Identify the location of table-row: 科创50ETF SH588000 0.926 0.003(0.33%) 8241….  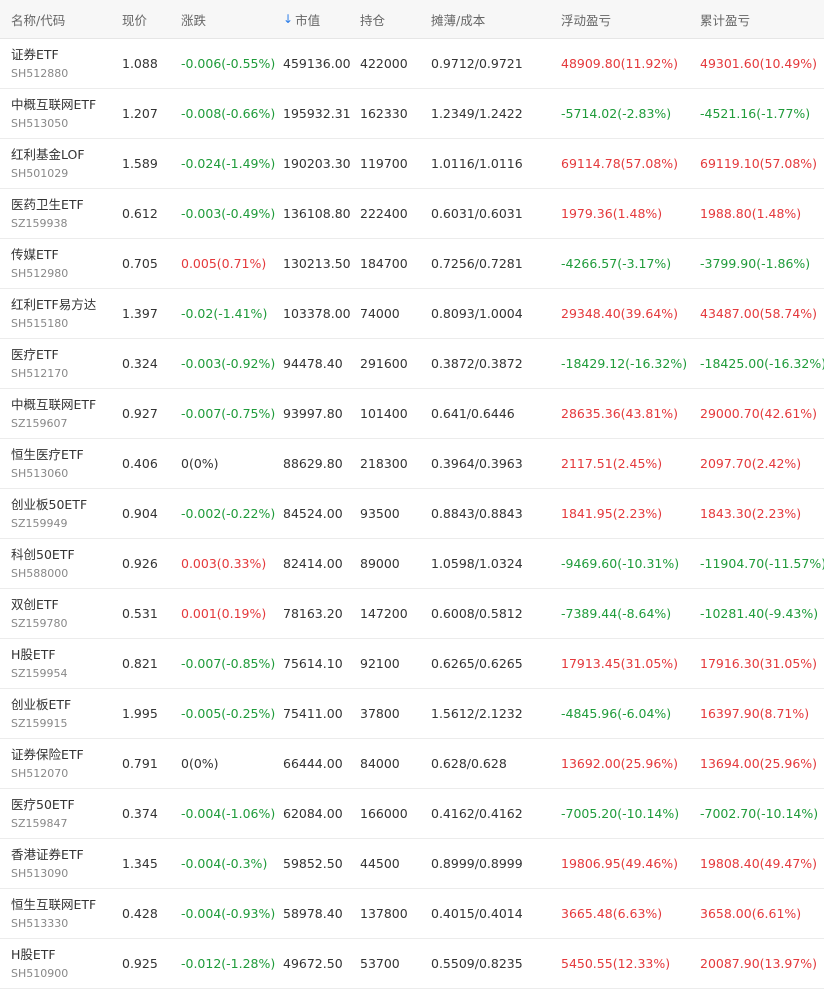
(412, 564).